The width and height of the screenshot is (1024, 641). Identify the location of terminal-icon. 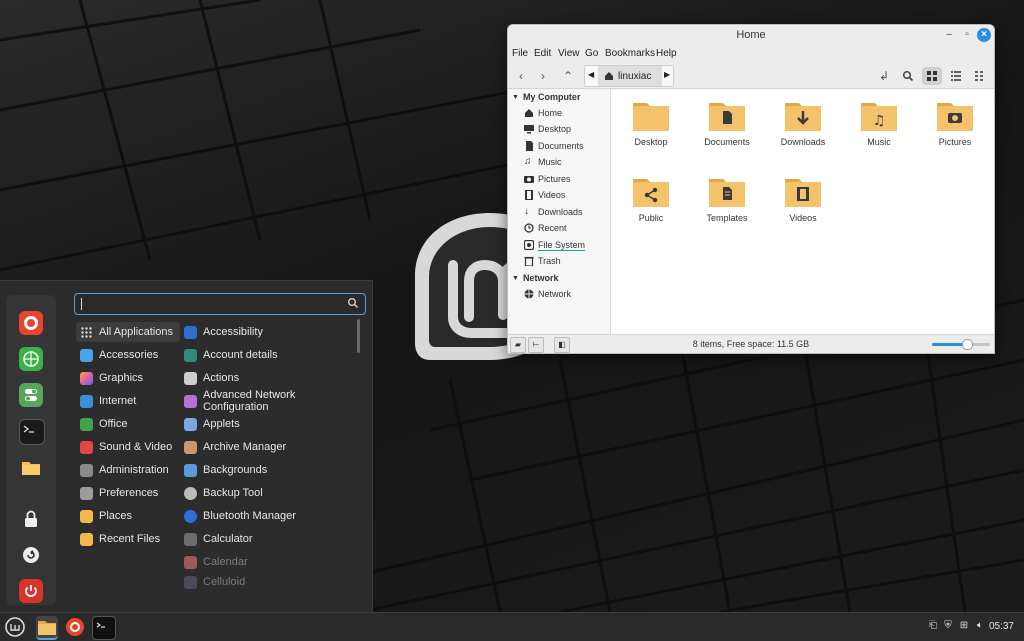
(32, 432).